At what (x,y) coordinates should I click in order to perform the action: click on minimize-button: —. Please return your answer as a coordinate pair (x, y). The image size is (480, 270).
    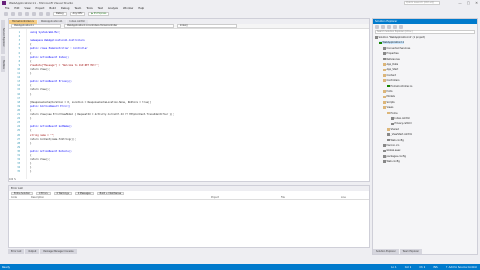
    Looking at the image, I should click on (460, 3).